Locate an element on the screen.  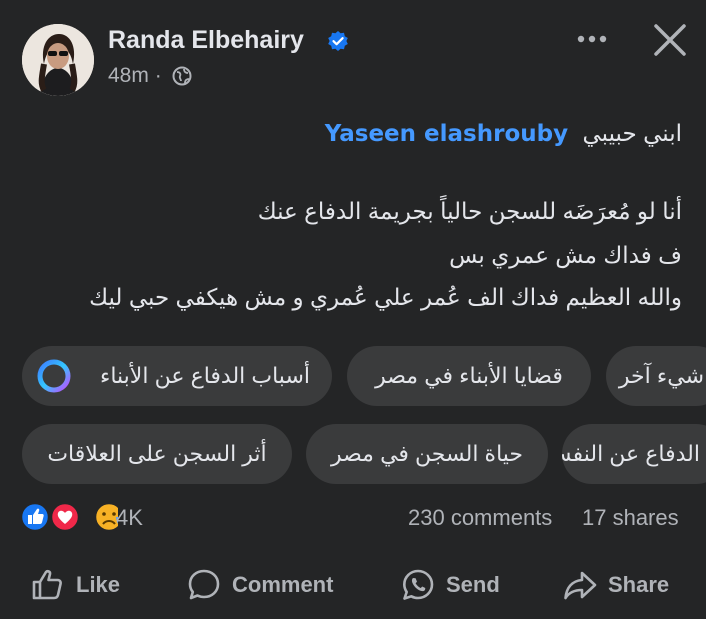
suggestion-chip: قضايا الأبناء في مصر is located at coordinates (469, 376).